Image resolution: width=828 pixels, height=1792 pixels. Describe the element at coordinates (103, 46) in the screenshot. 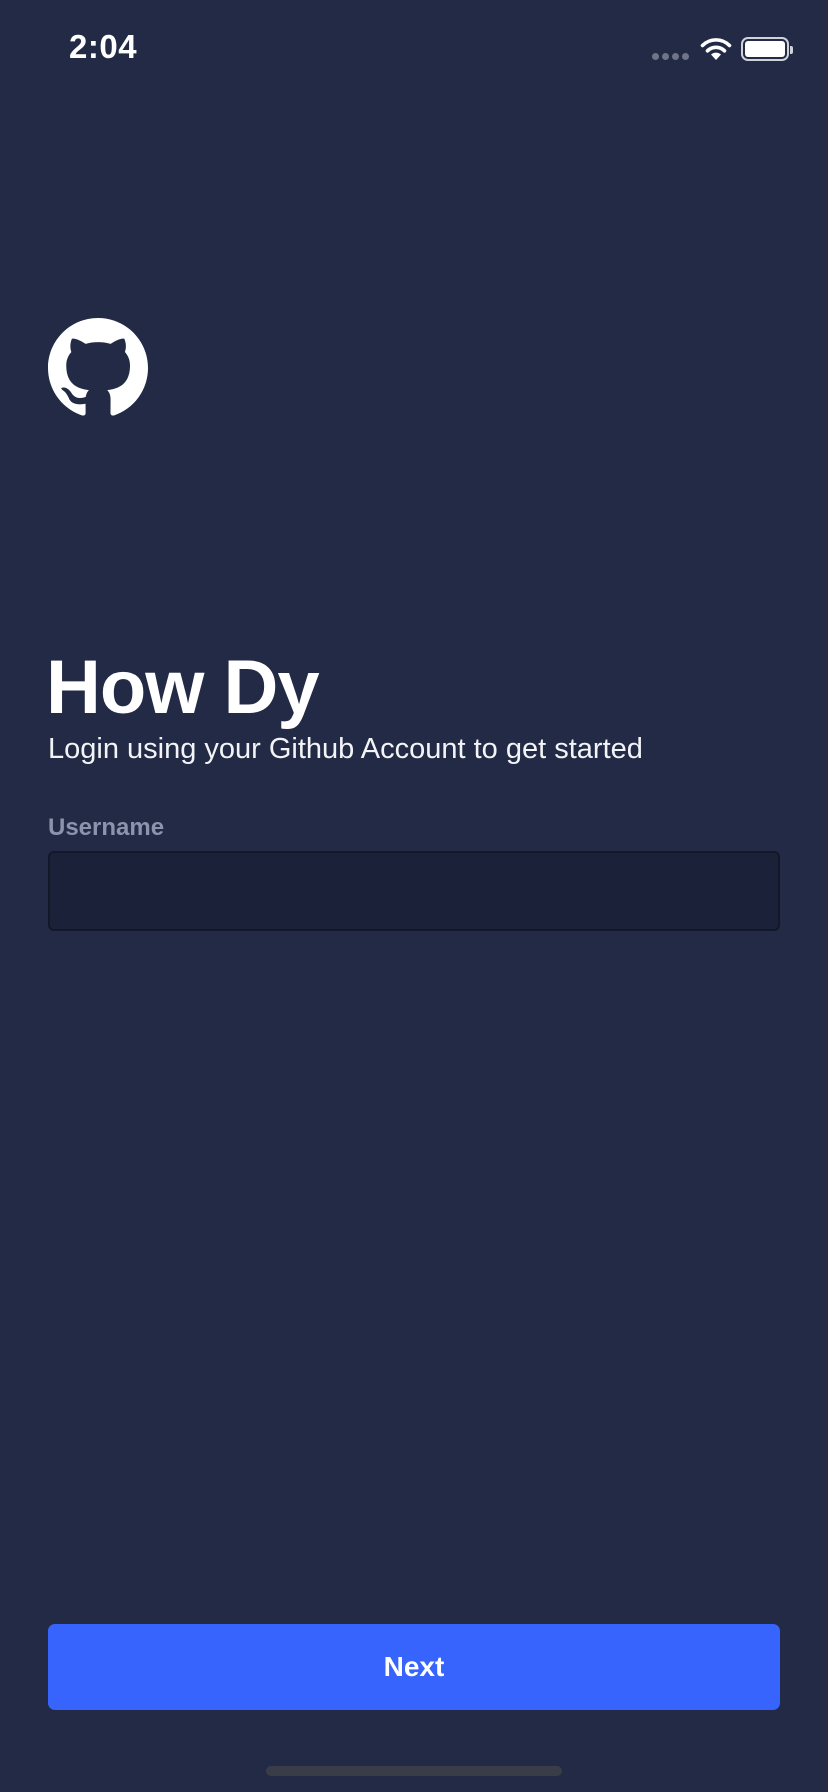

I see `status-time: 2:04` at that location.